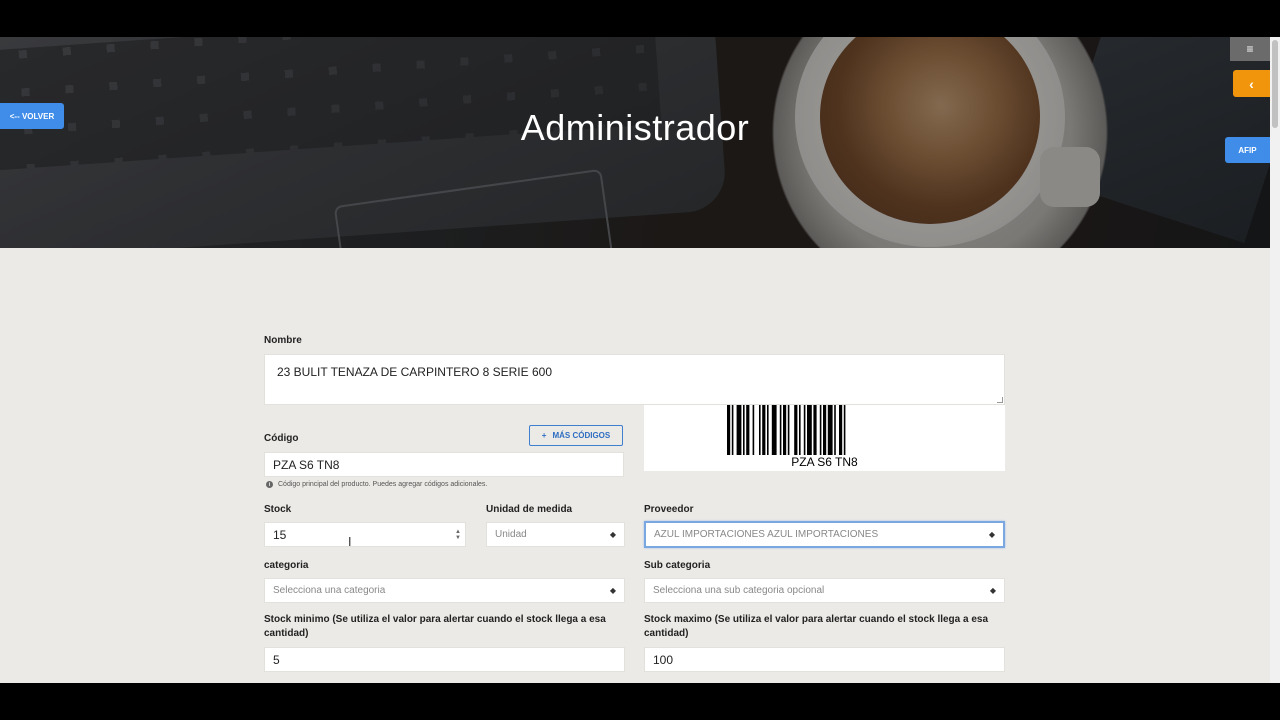 This screenshot has width=1280, height=720. Describe the element at coordinates (269, 484) in the screenshot. I see `info-icon: i` at that location.